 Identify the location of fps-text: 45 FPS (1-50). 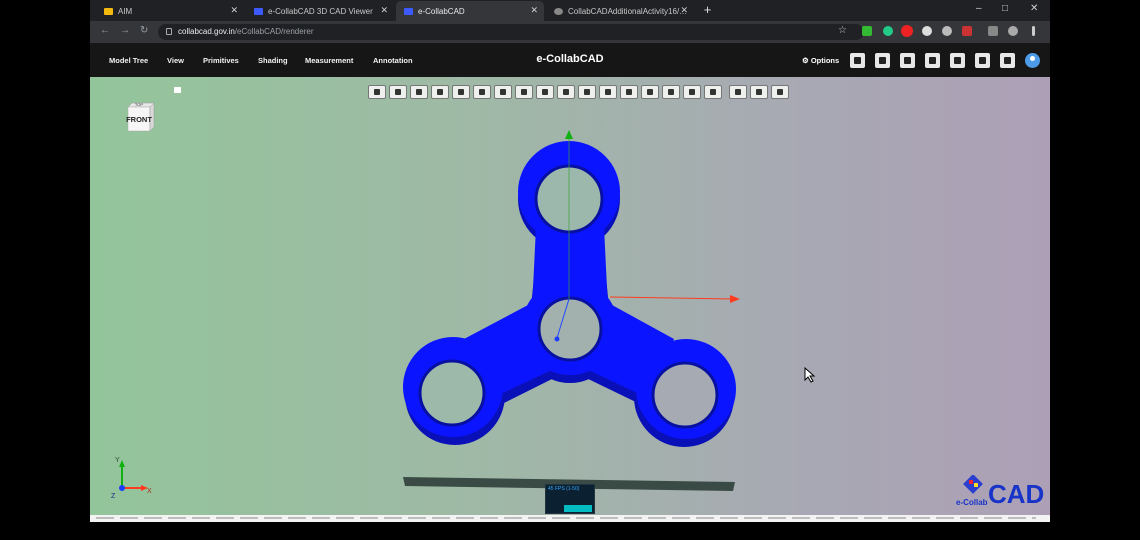
(564, 489).